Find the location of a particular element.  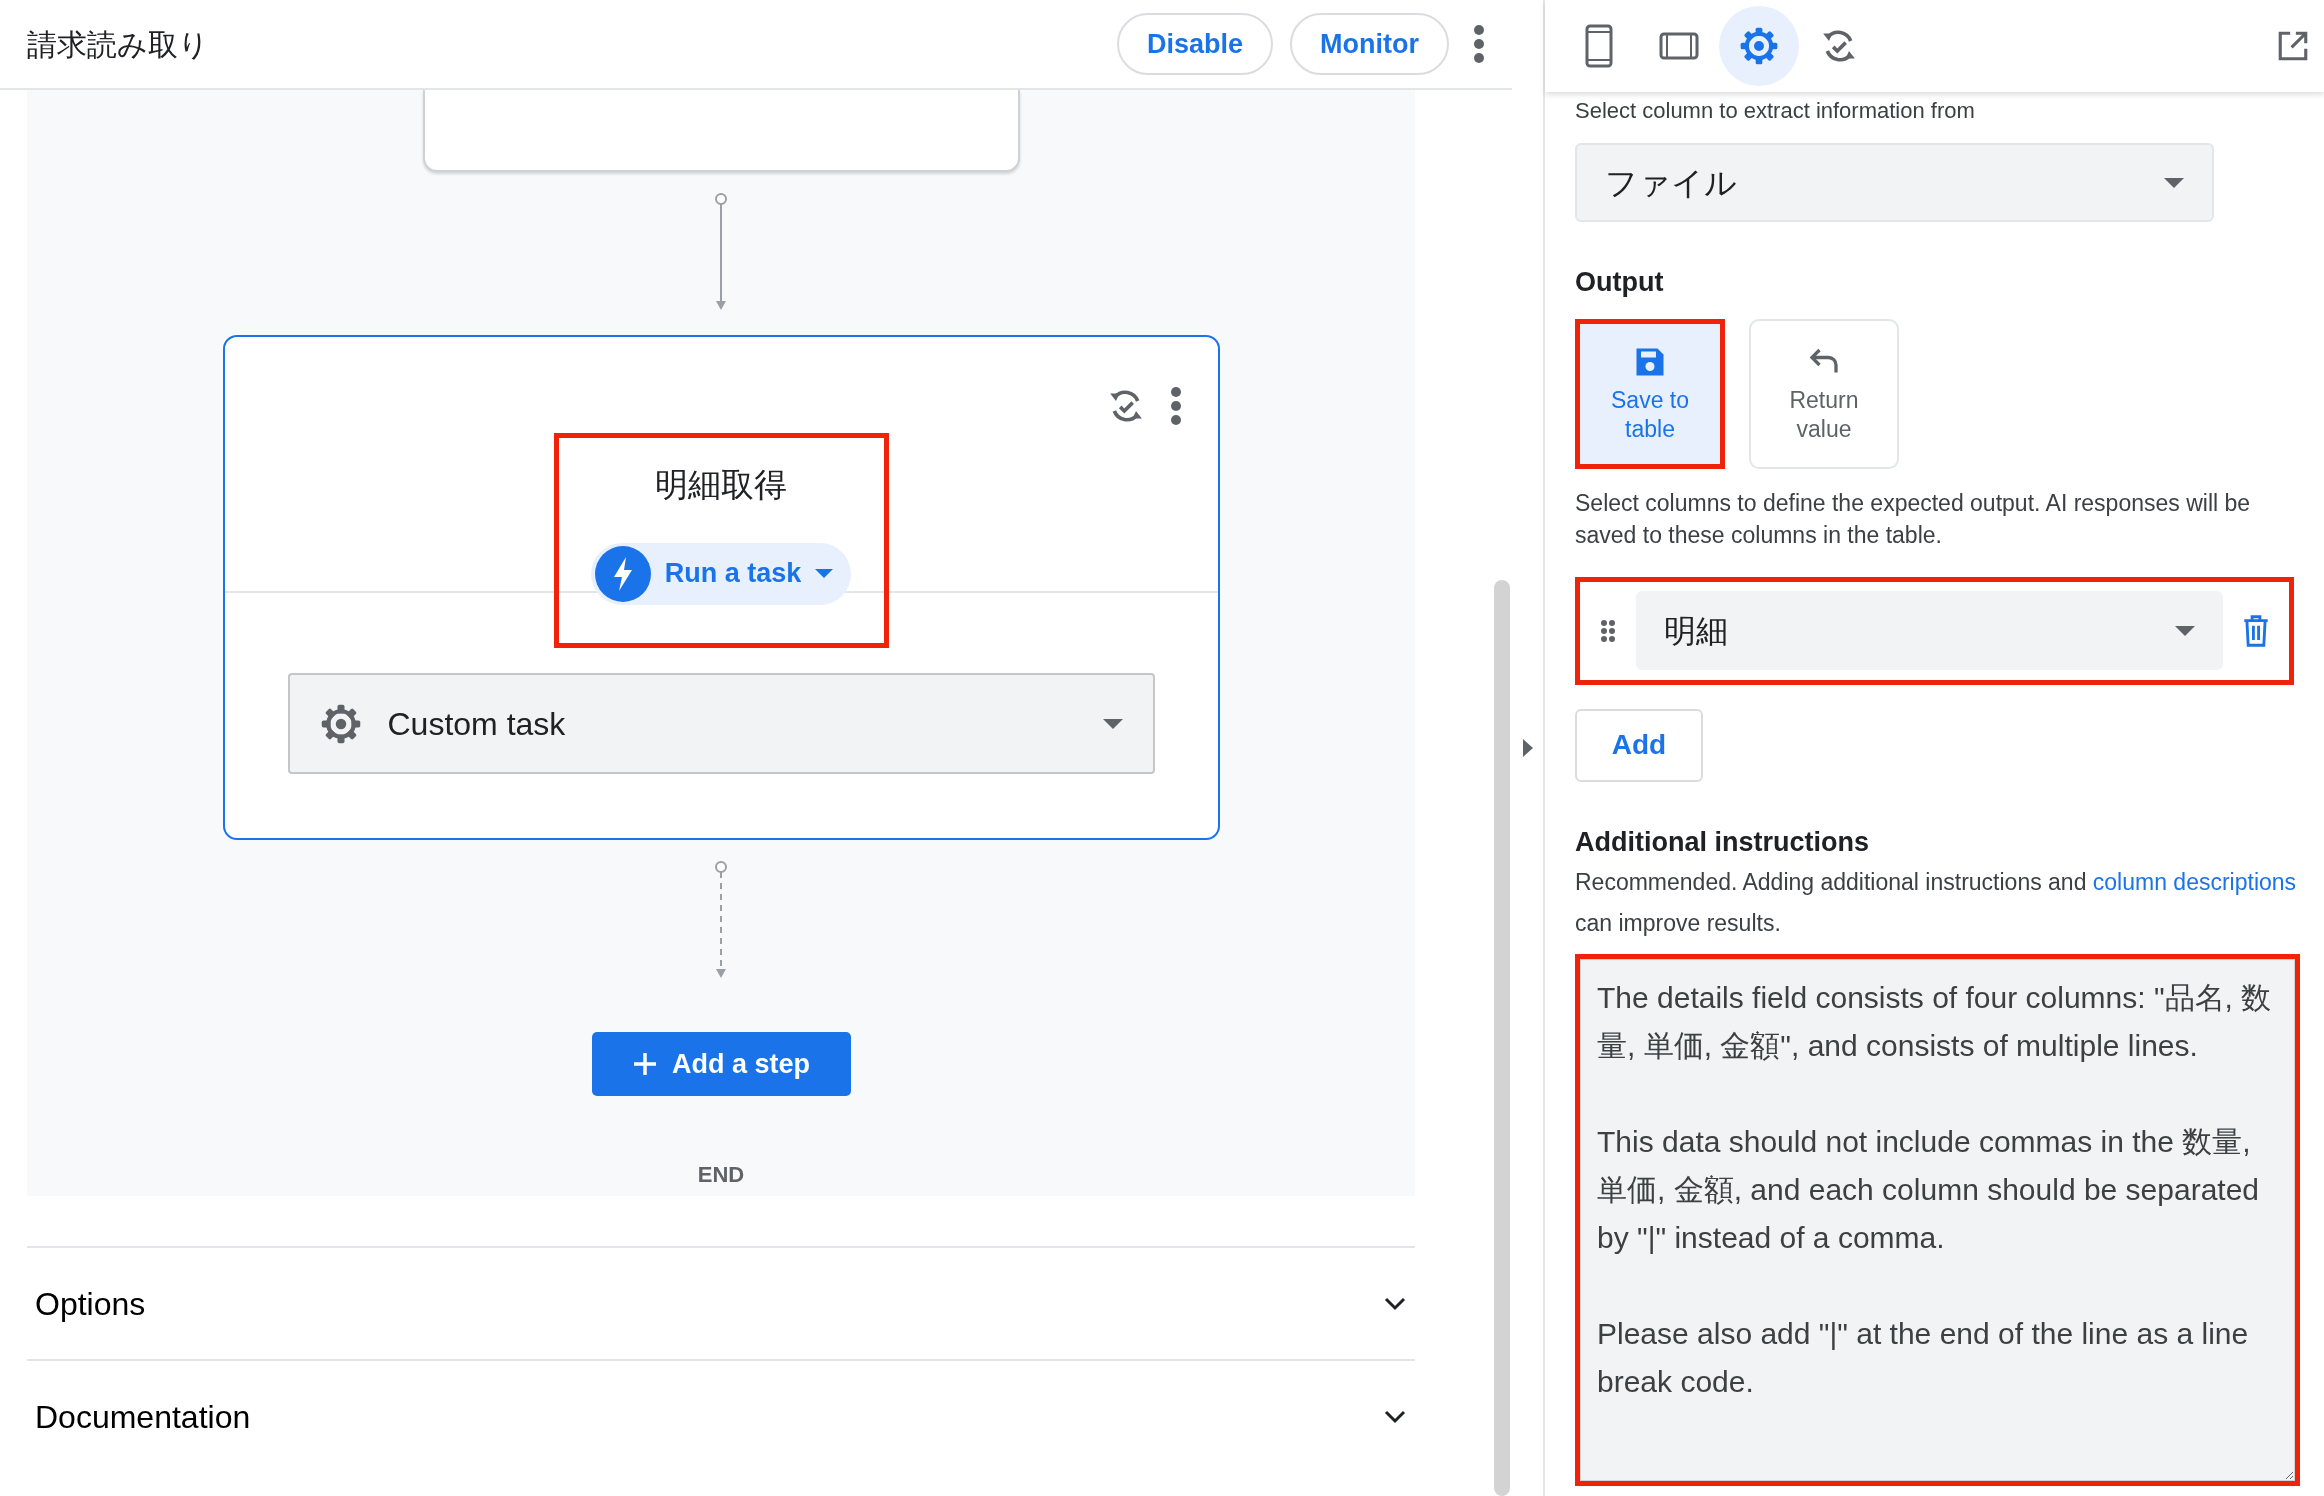

drag-handle-icon is located at coordinates (1608, 630).